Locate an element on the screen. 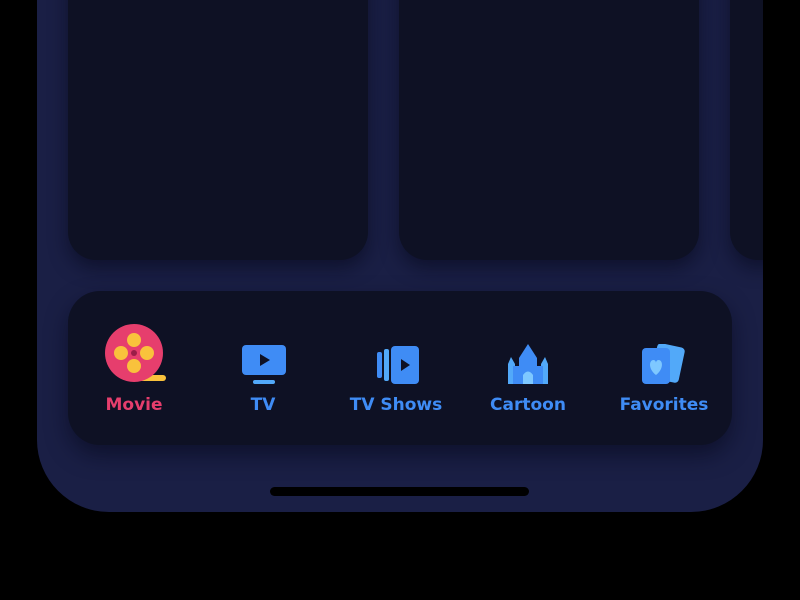 The height and width of the screenshot is (600, 800). tab-cartoon: Cartoon is located at coordinates (528, 368).